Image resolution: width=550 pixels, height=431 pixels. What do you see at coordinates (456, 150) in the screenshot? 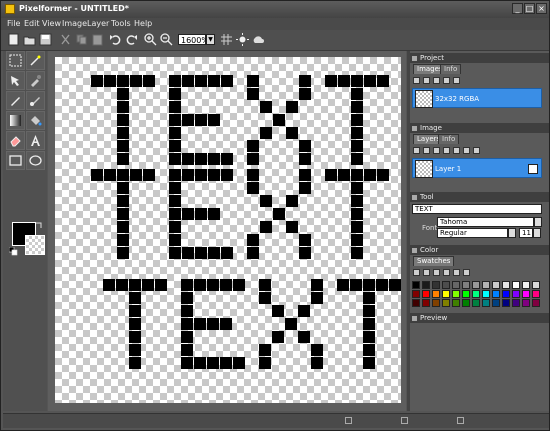
I see `layer-up-icon` at bounding box center [456, 150].